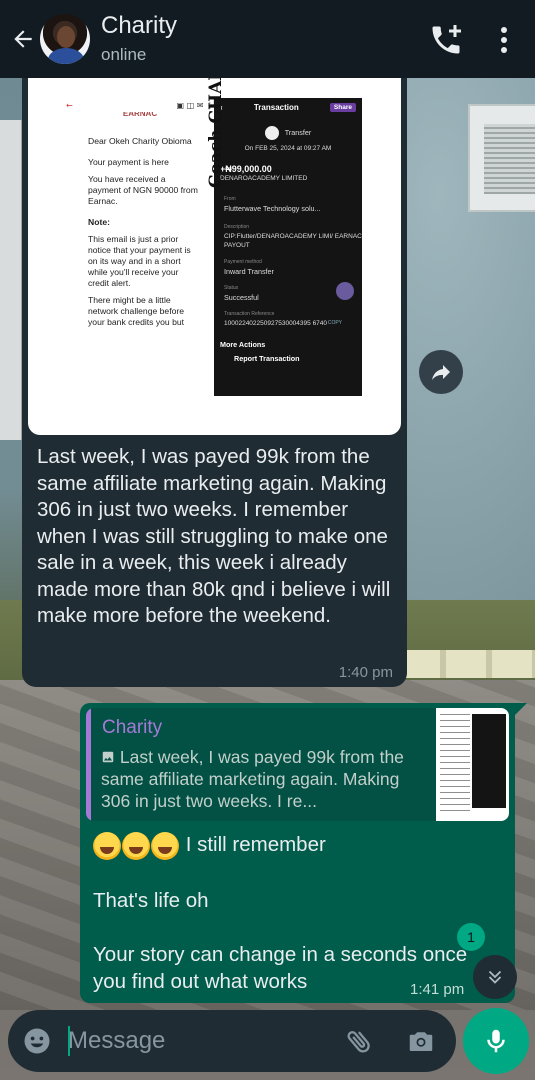 The height and width of the screenshot is (1080, 535). Describe the element at coordinates (69, 1041) in the screenshot. I see `text-caret` at that location.